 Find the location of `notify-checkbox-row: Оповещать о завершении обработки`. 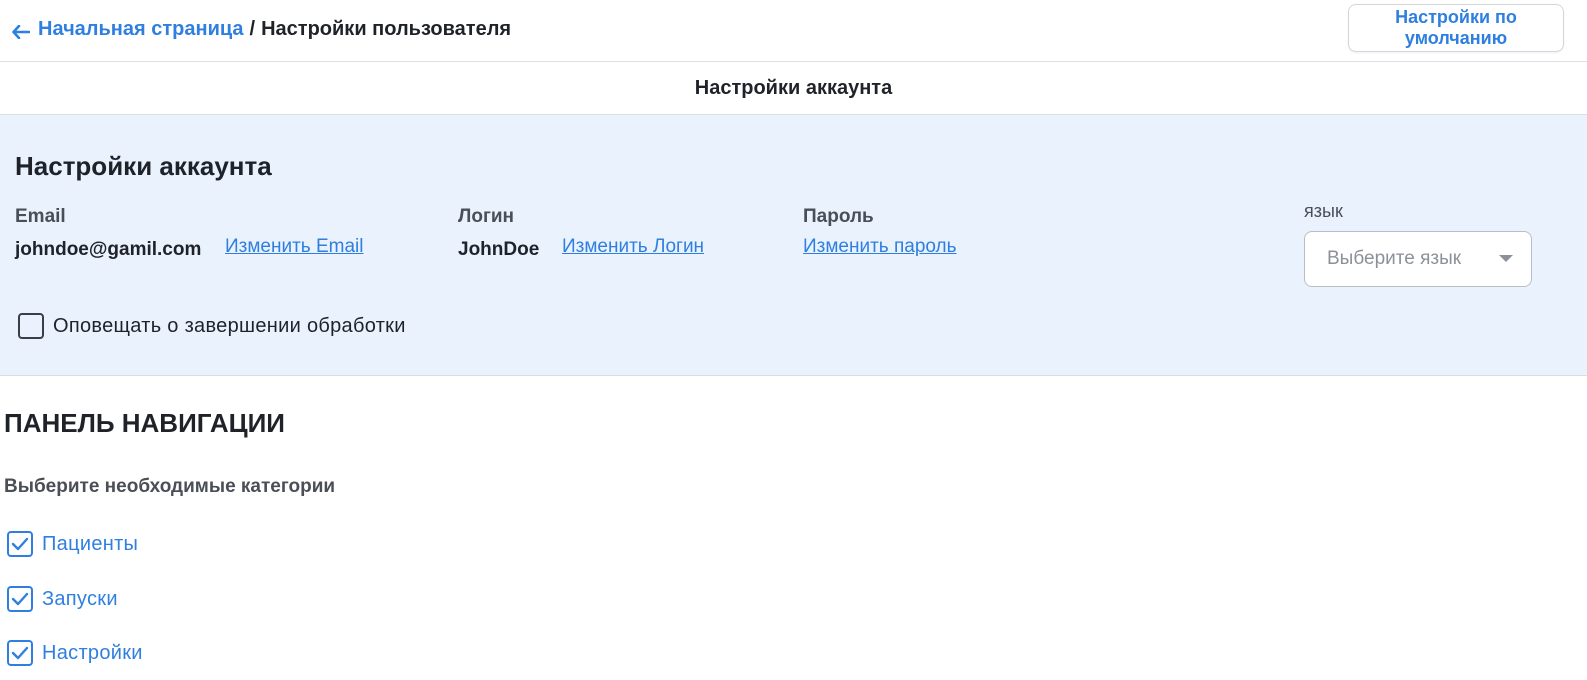

notify-checkbox-row: Оповещать о завершении обработки is located at coordinates (212, 326).